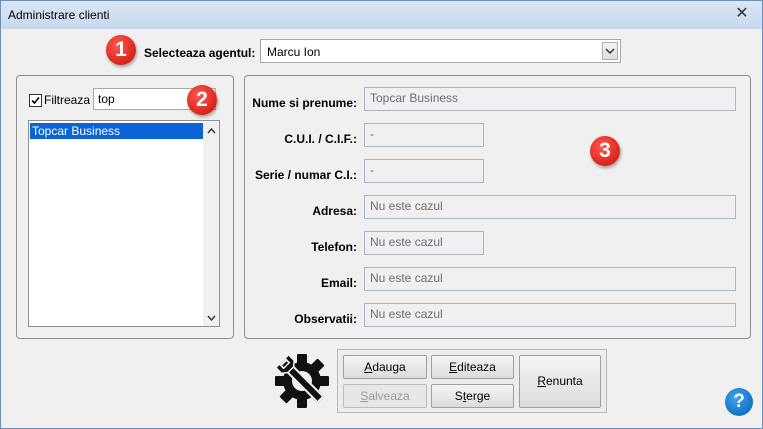  Describe the element at coordinates (67, 100) in the screenshot. I see `filter-label: Filtreaza` at that location.